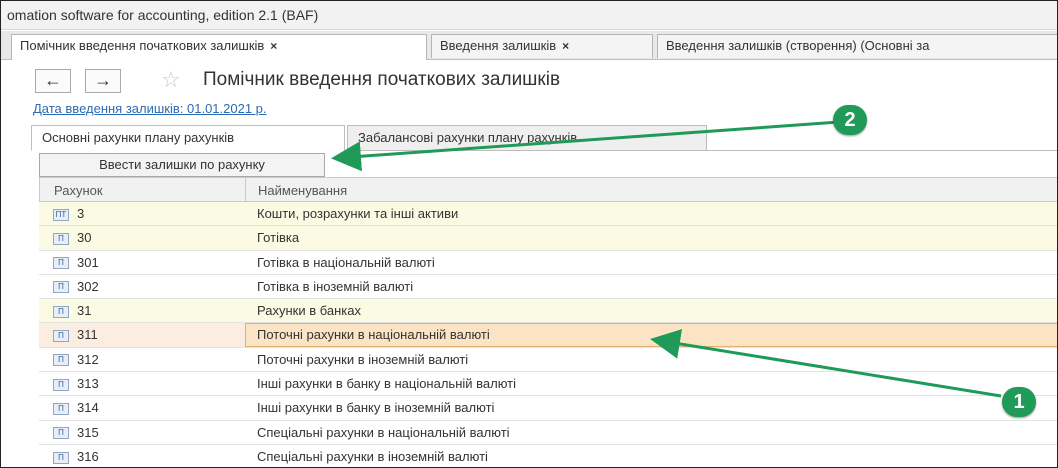 The height and width of the screenshot is (468, 1058). What do you see at coordinates (850, 120) in the screenshot?
I see `annotation-badge-2: 2` at bounding box center [850, 120].